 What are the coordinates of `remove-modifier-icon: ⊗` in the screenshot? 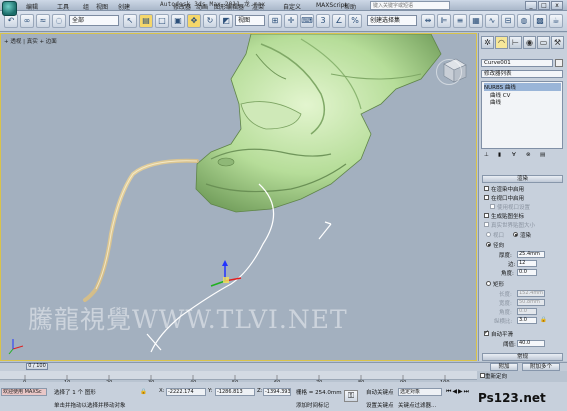 It's located at (528, 155).